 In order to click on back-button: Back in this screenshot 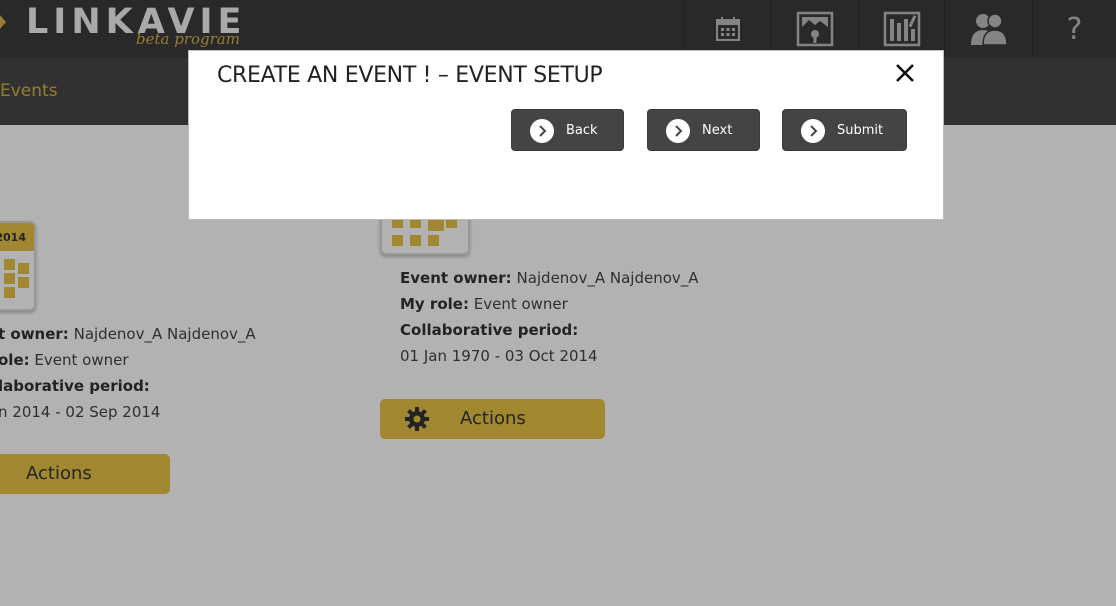, I will do `click(567, 130)`.